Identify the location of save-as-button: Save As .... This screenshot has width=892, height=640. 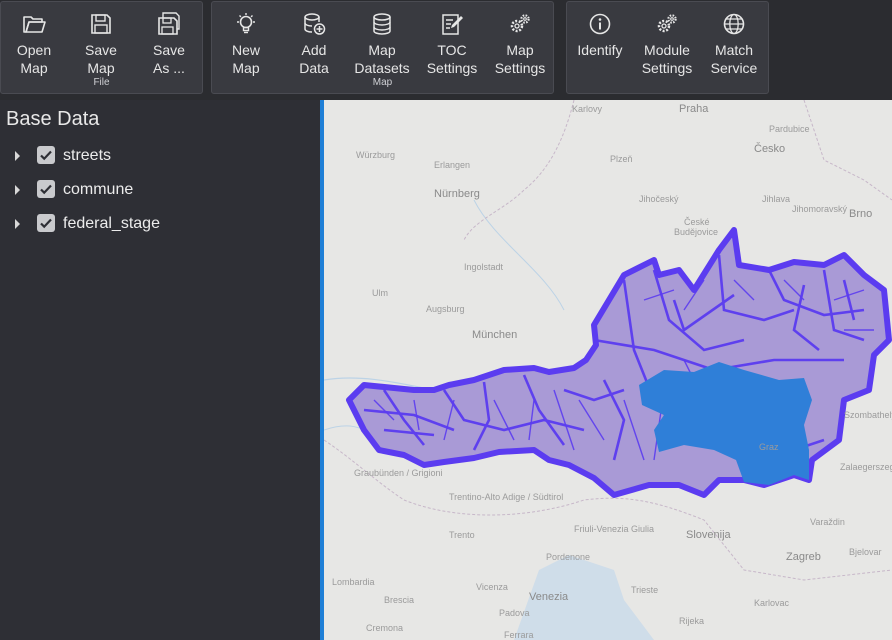
(169, 43).